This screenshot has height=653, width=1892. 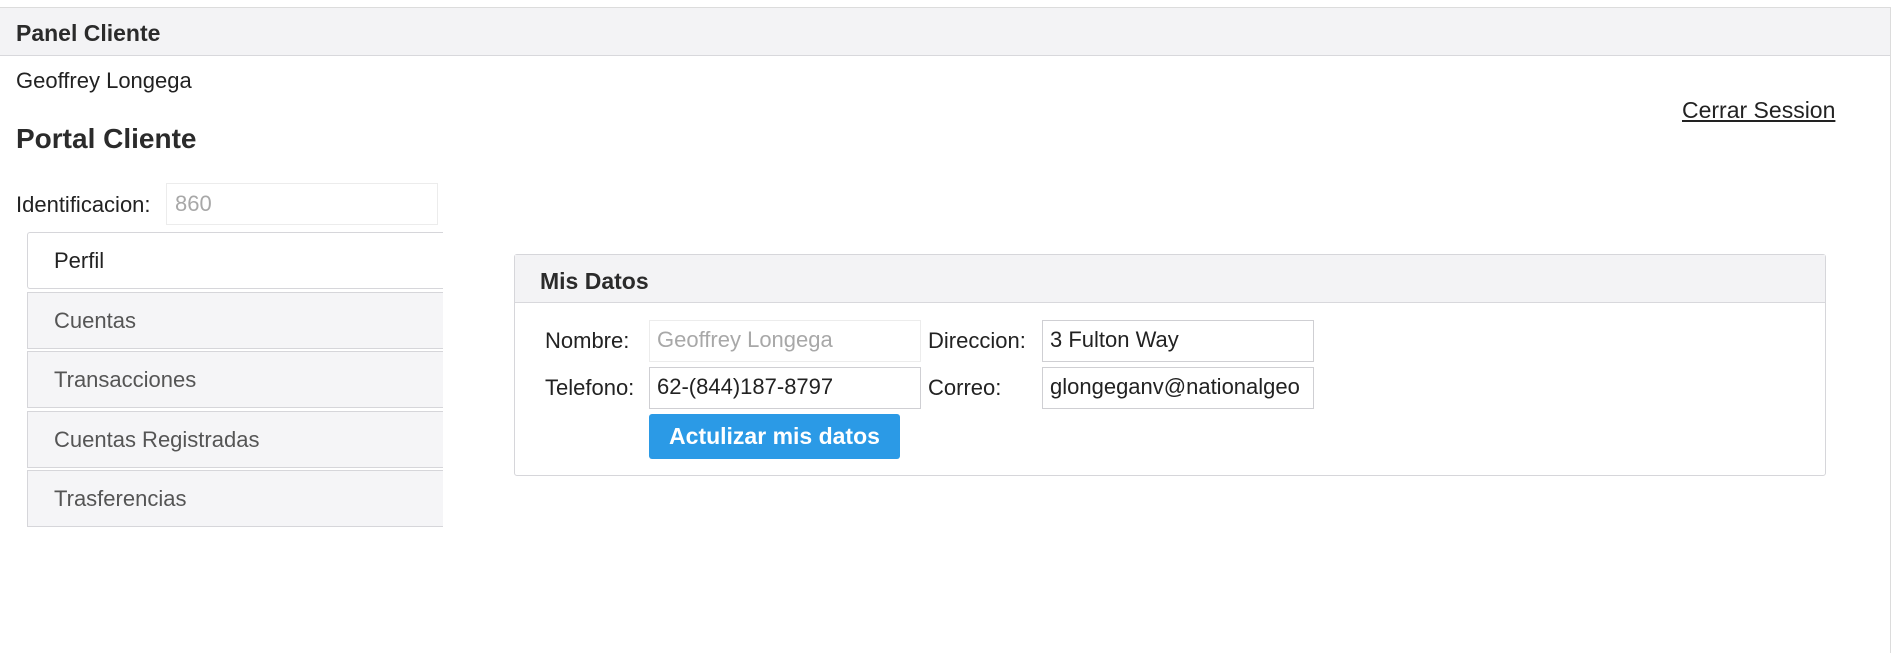 I want to click on nombre-input: Geoffrey Longega, so click(x=785, y=341).